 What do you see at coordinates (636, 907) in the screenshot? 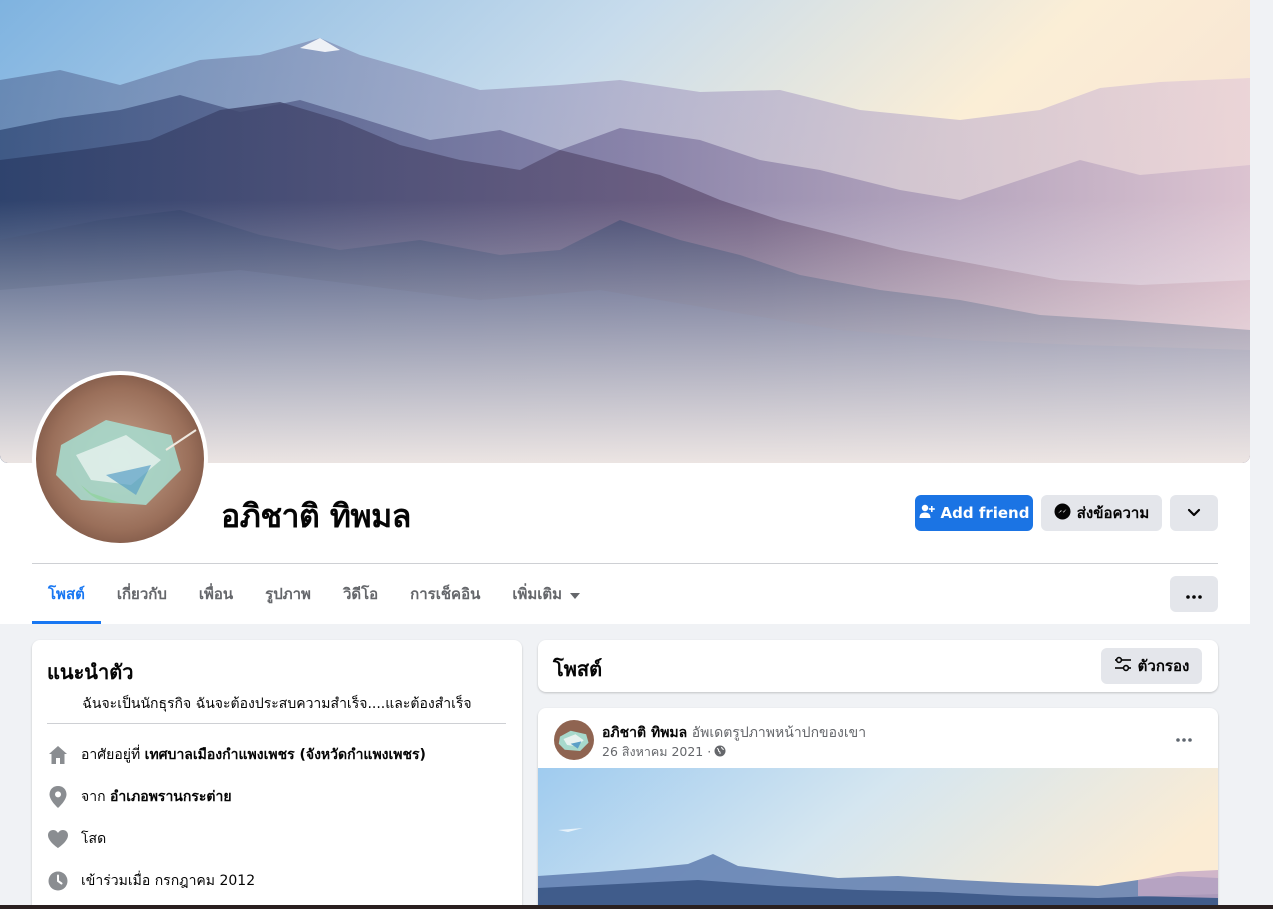
I see `taskbar-edge` at bounding box center [636, 907].